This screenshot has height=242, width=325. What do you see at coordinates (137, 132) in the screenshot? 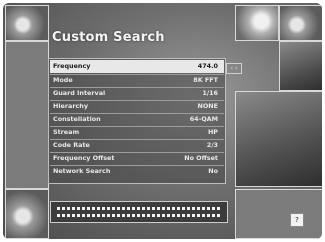
I see `menu-row-stream: Stream HP` at bounding box center [137, 132].